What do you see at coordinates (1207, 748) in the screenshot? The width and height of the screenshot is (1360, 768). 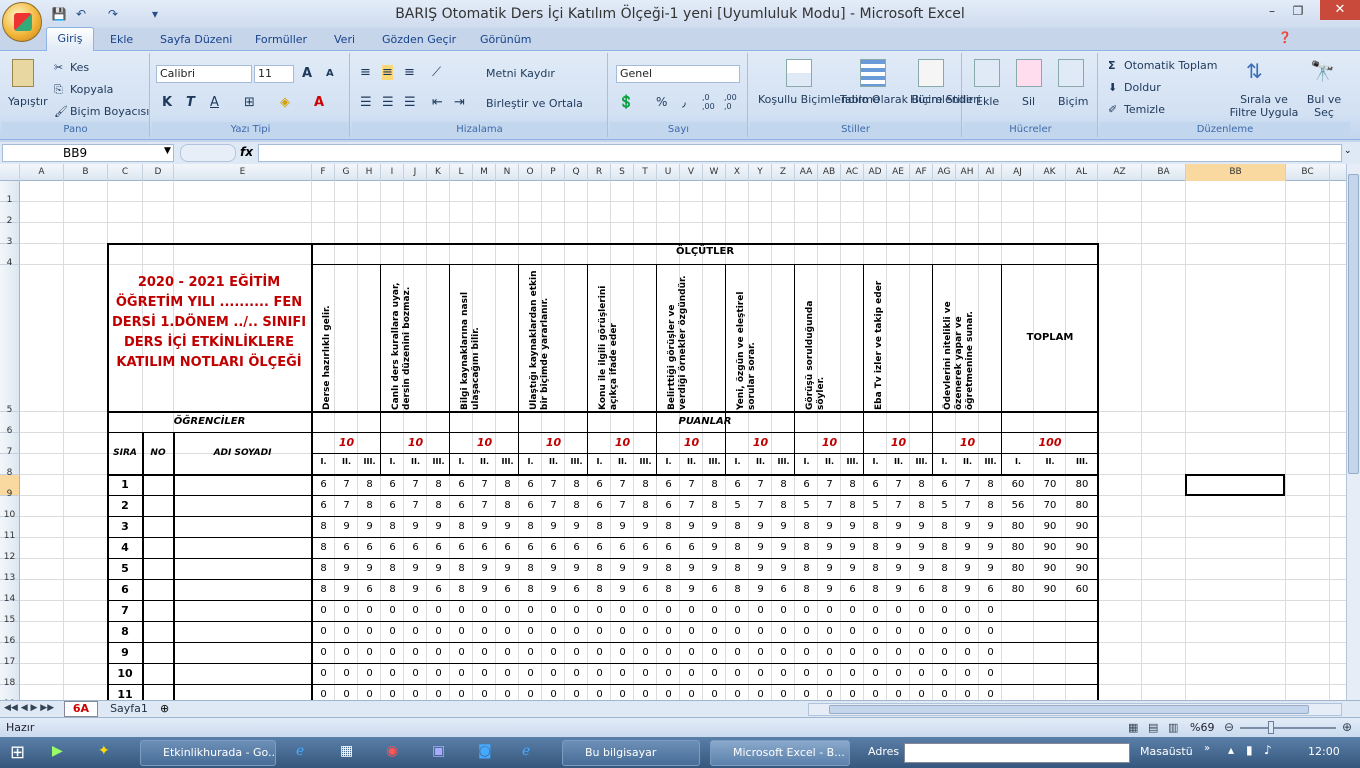 I see `tray-expand-icon: »` at bounding box center [1207, 748].